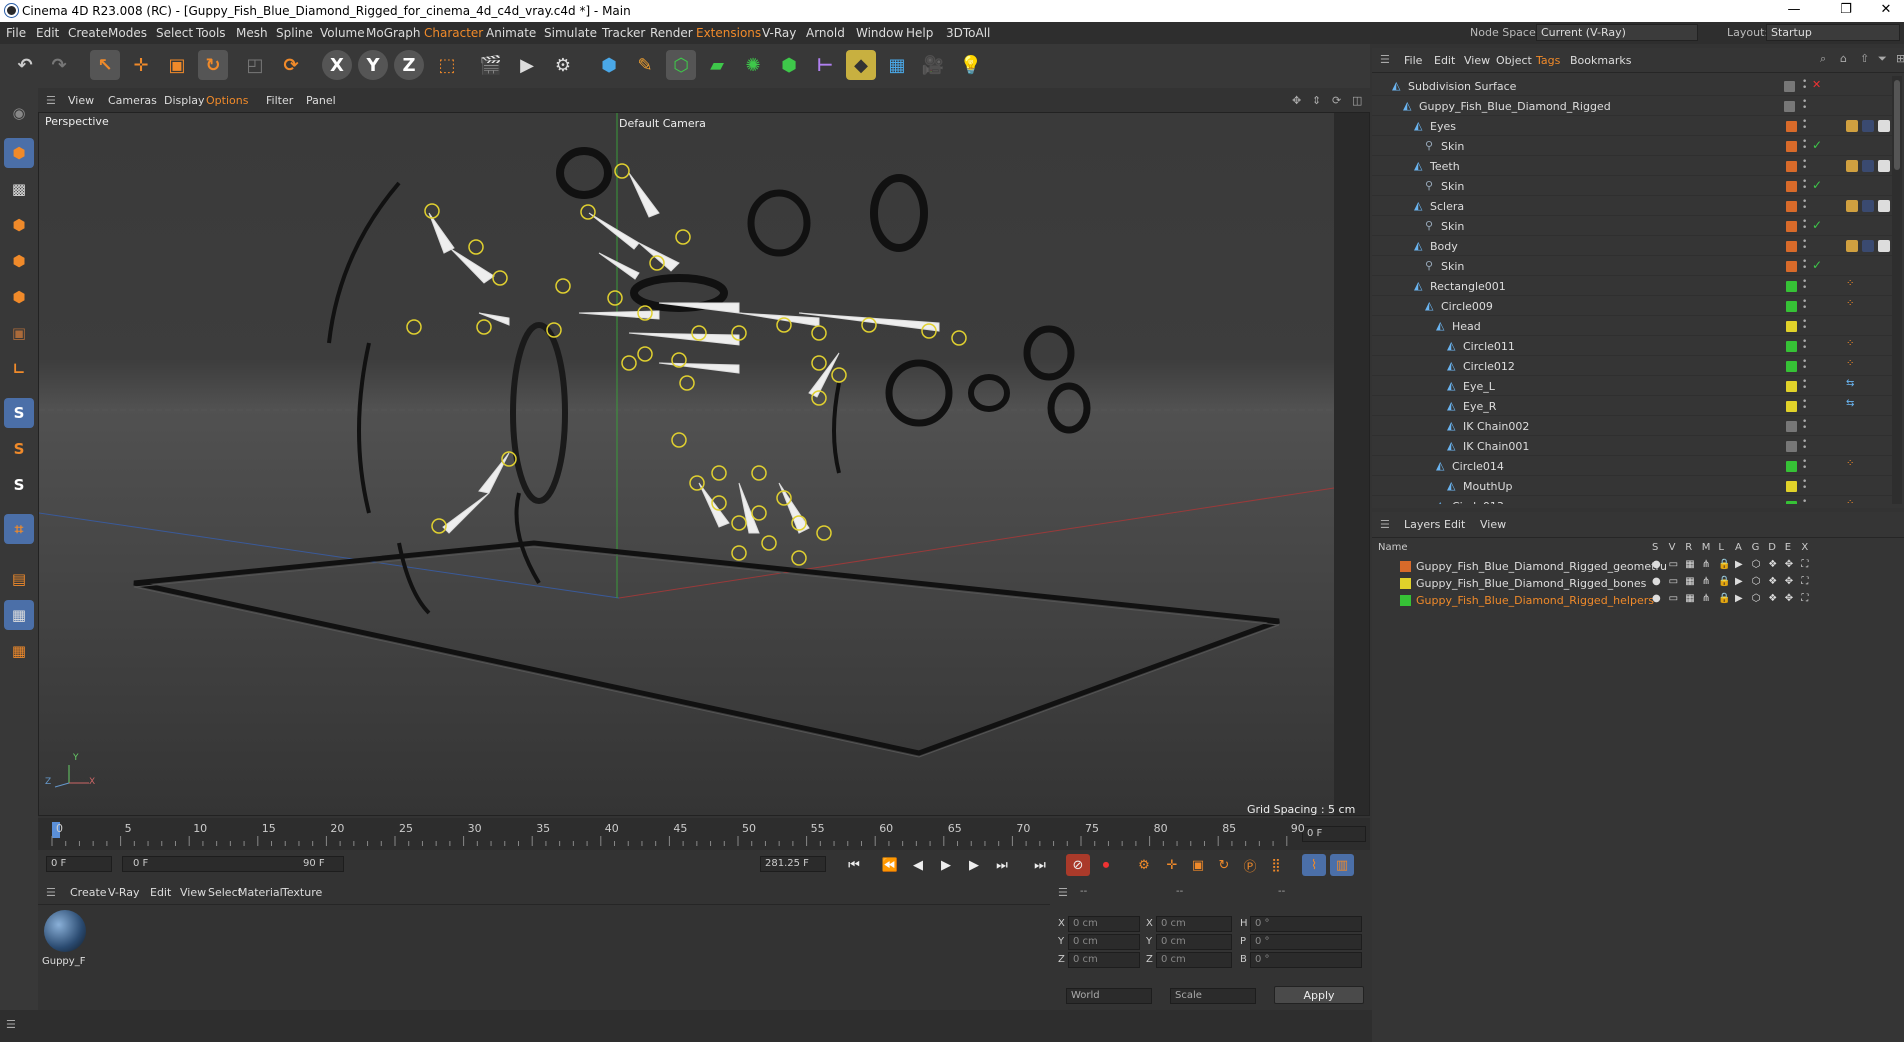  Describe the element at coordinates (1306, 960) in the screenshot. I see `coord-rot-b-field: 0 °` at that location.